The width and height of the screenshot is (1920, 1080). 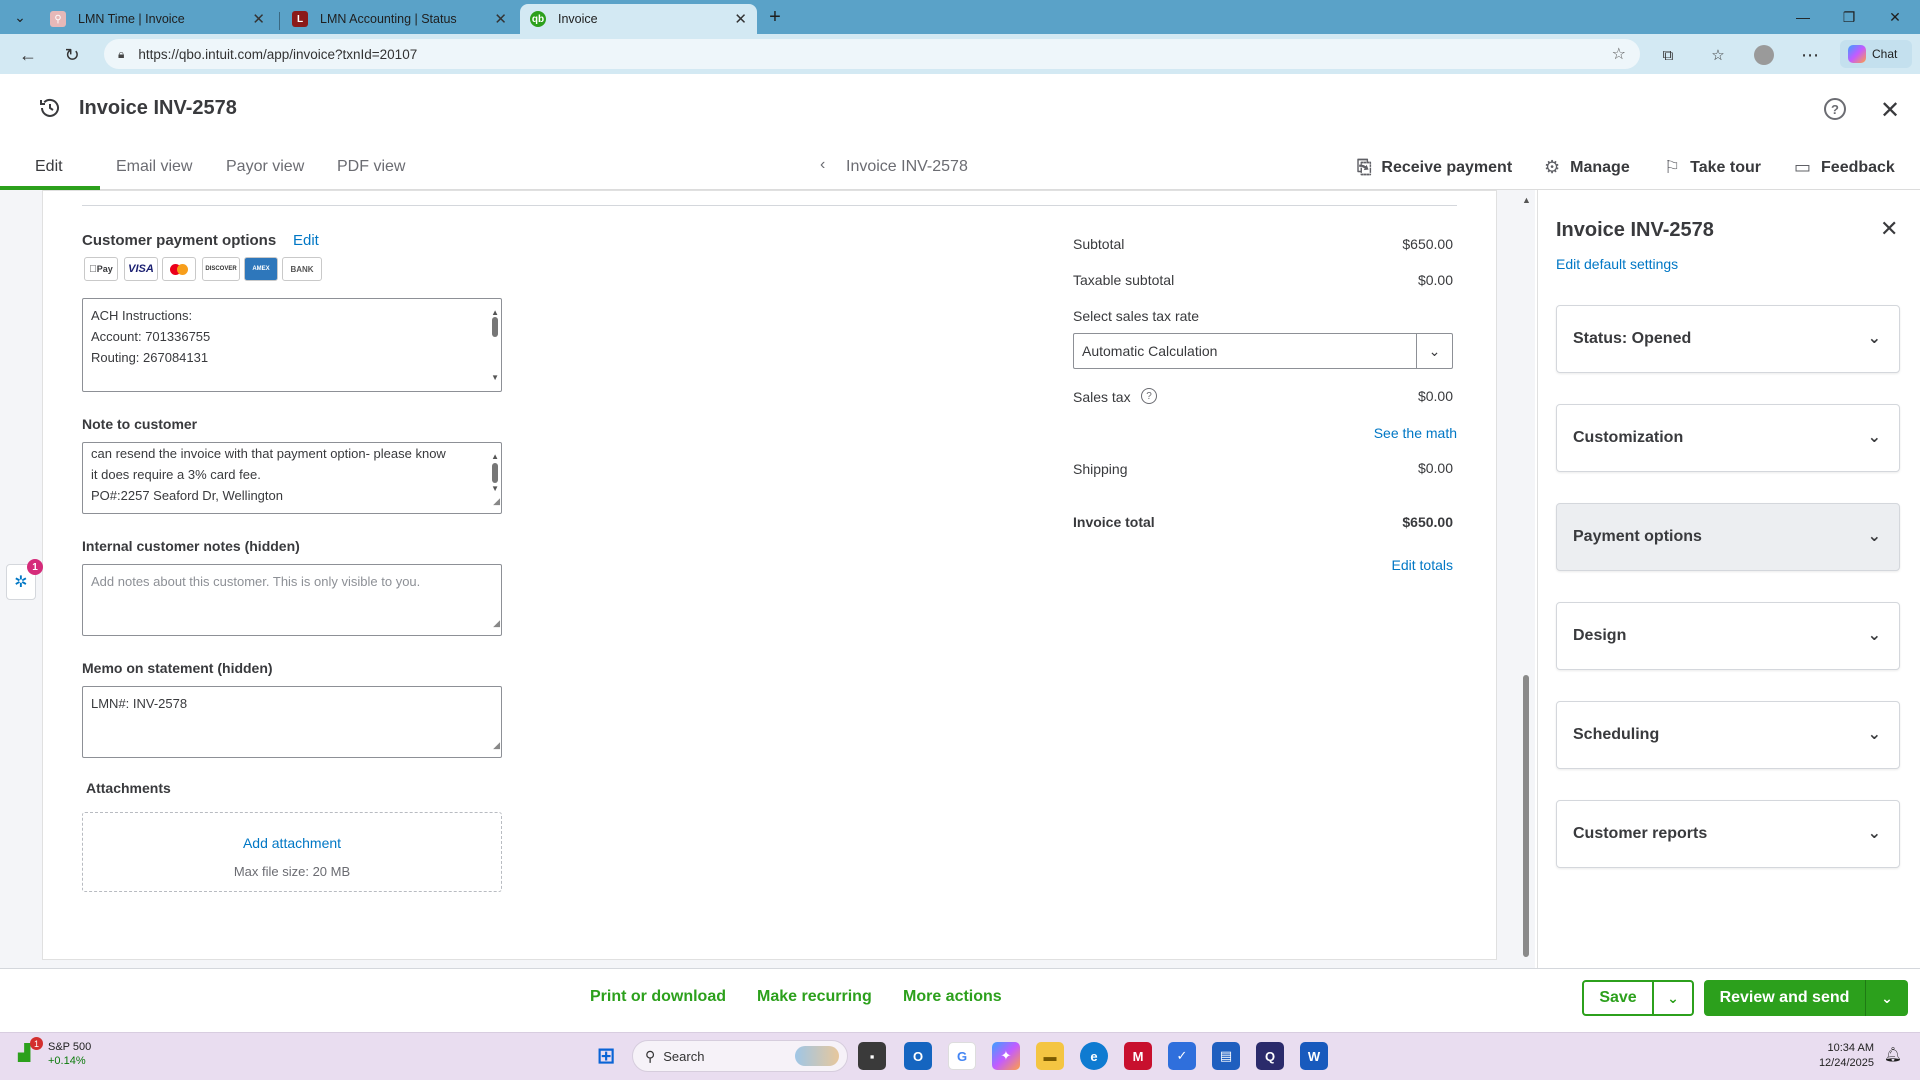 What do you see at coordinates (28, 55) in the screenshot?
I see `back-icon: ←` at bounding box center [28, 55].